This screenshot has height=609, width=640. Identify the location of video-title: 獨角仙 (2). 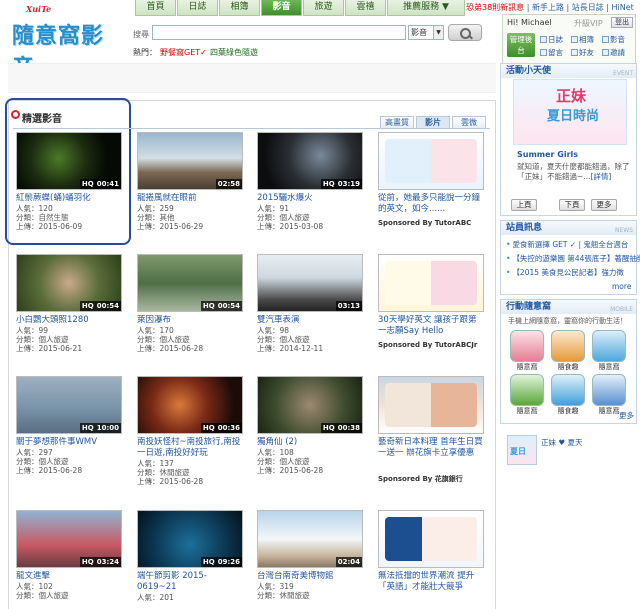
(310, 442).